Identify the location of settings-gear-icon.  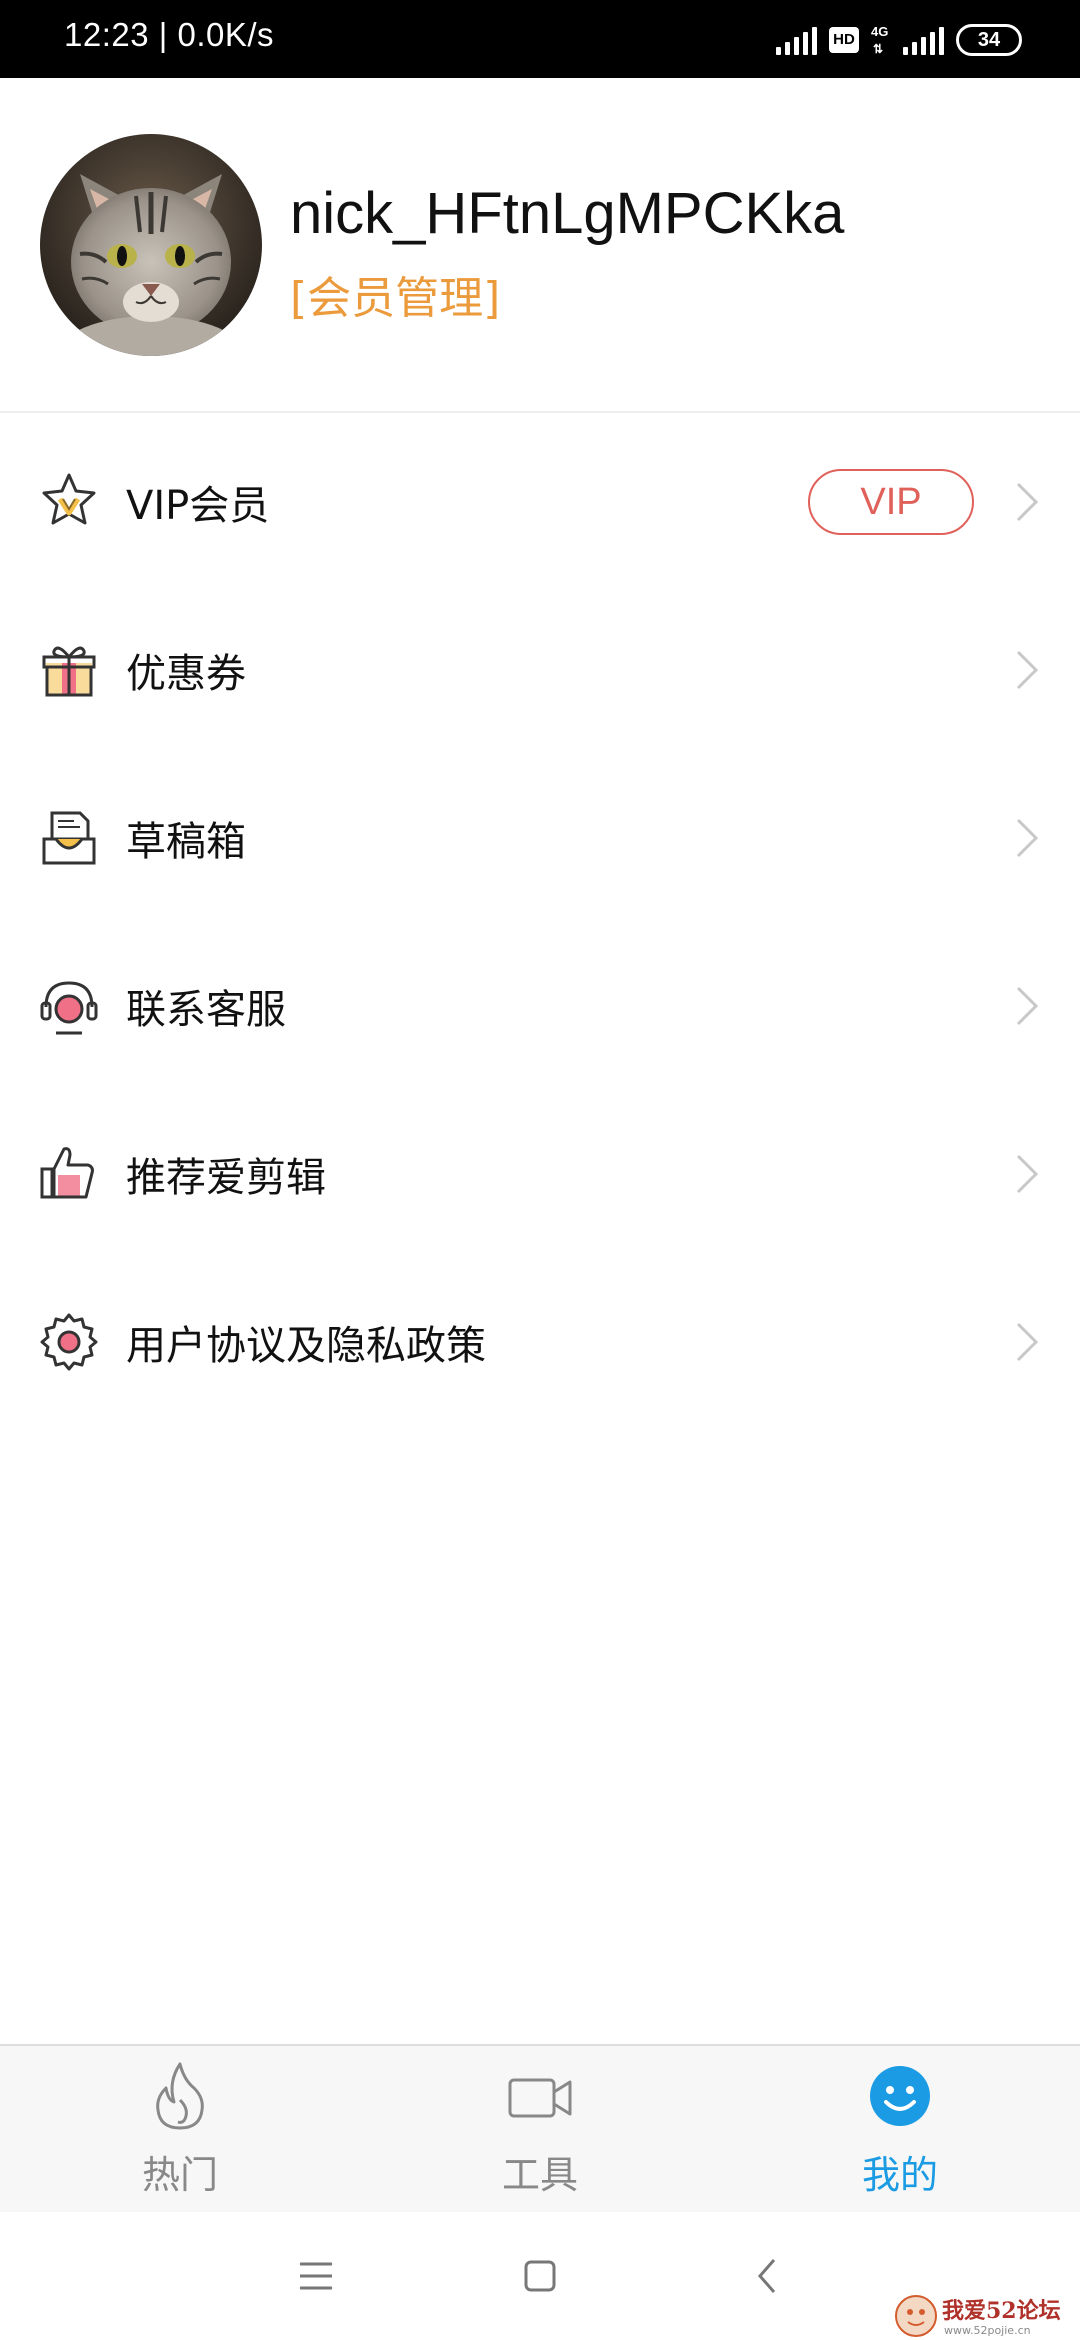
(69, 1342).